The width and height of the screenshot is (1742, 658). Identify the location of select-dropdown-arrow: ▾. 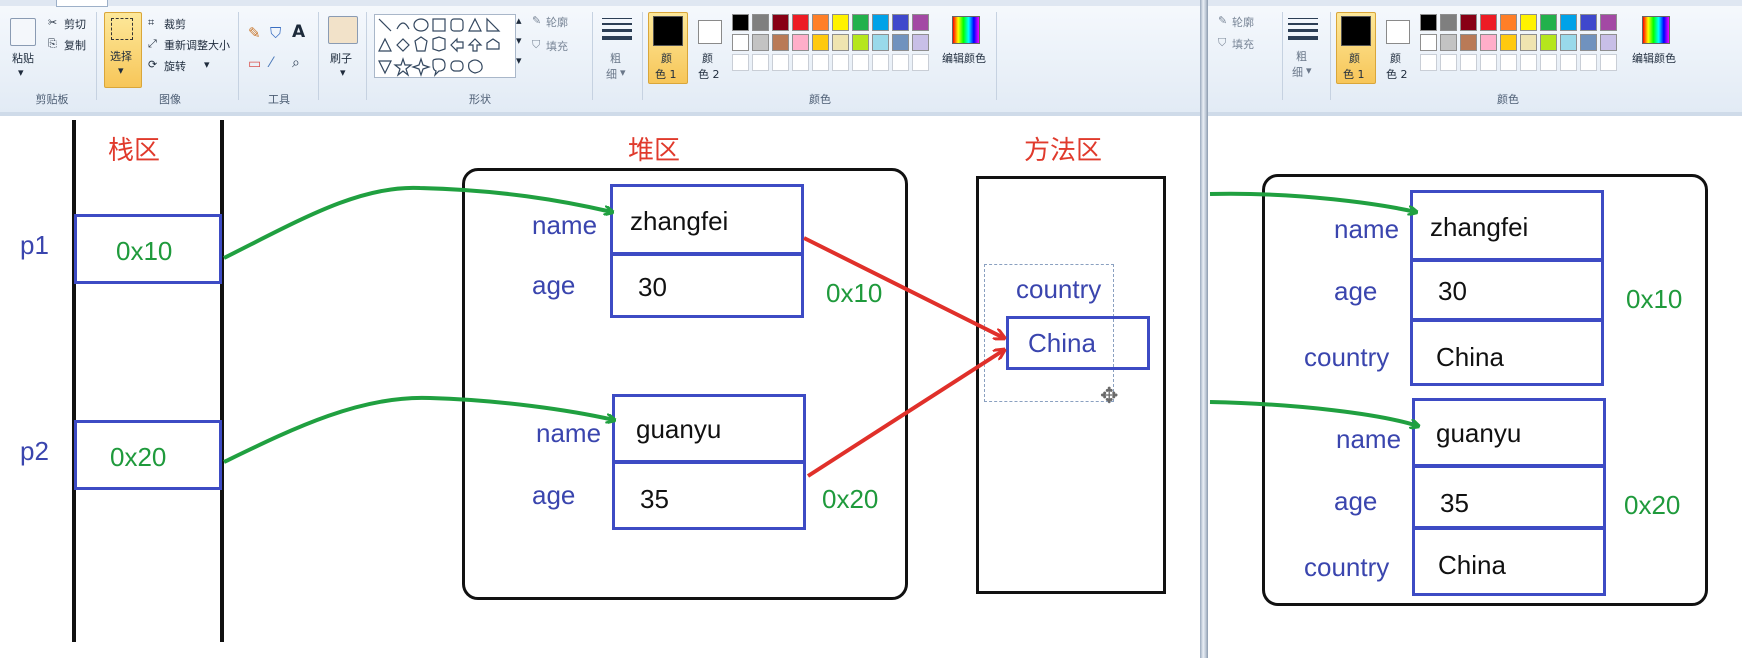
(121, 70).